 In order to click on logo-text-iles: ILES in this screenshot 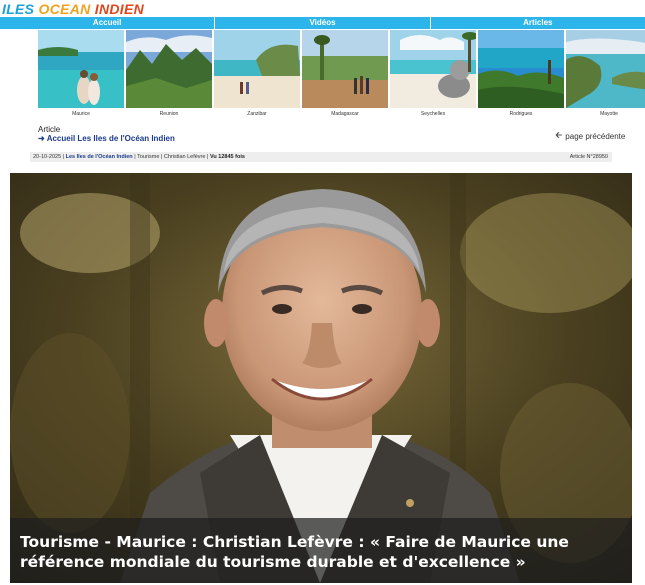, I will do `click(18, 9)`.